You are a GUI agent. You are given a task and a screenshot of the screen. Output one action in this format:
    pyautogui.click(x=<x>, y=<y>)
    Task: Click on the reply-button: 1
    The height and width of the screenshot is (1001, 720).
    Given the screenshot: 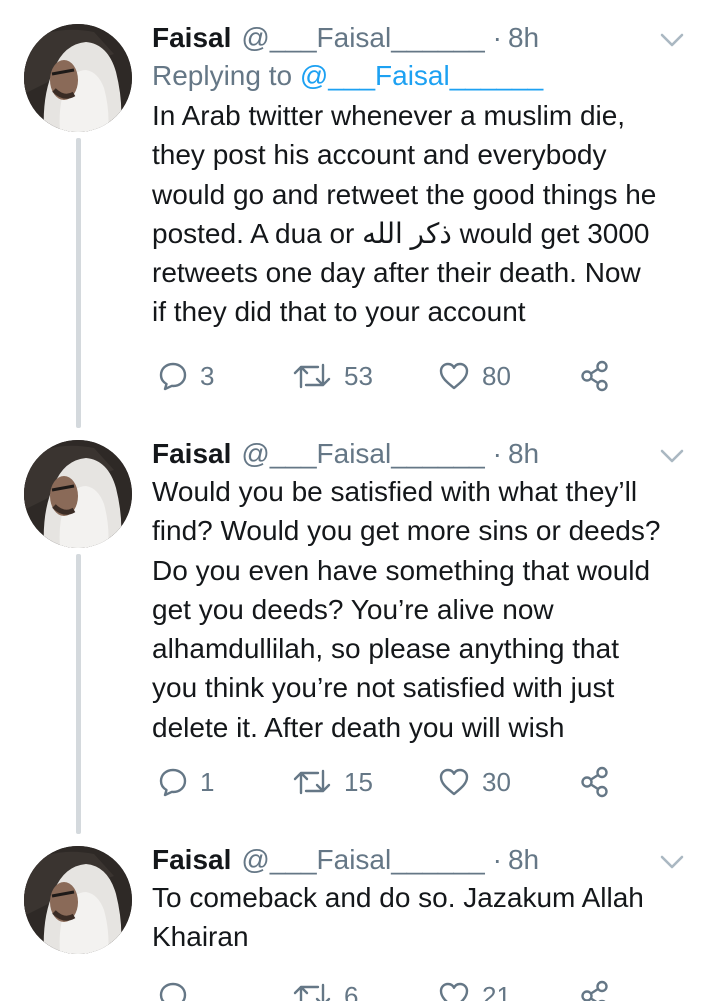 What is the action you would take?
    pyautogui.click(x=186, y=782)
    